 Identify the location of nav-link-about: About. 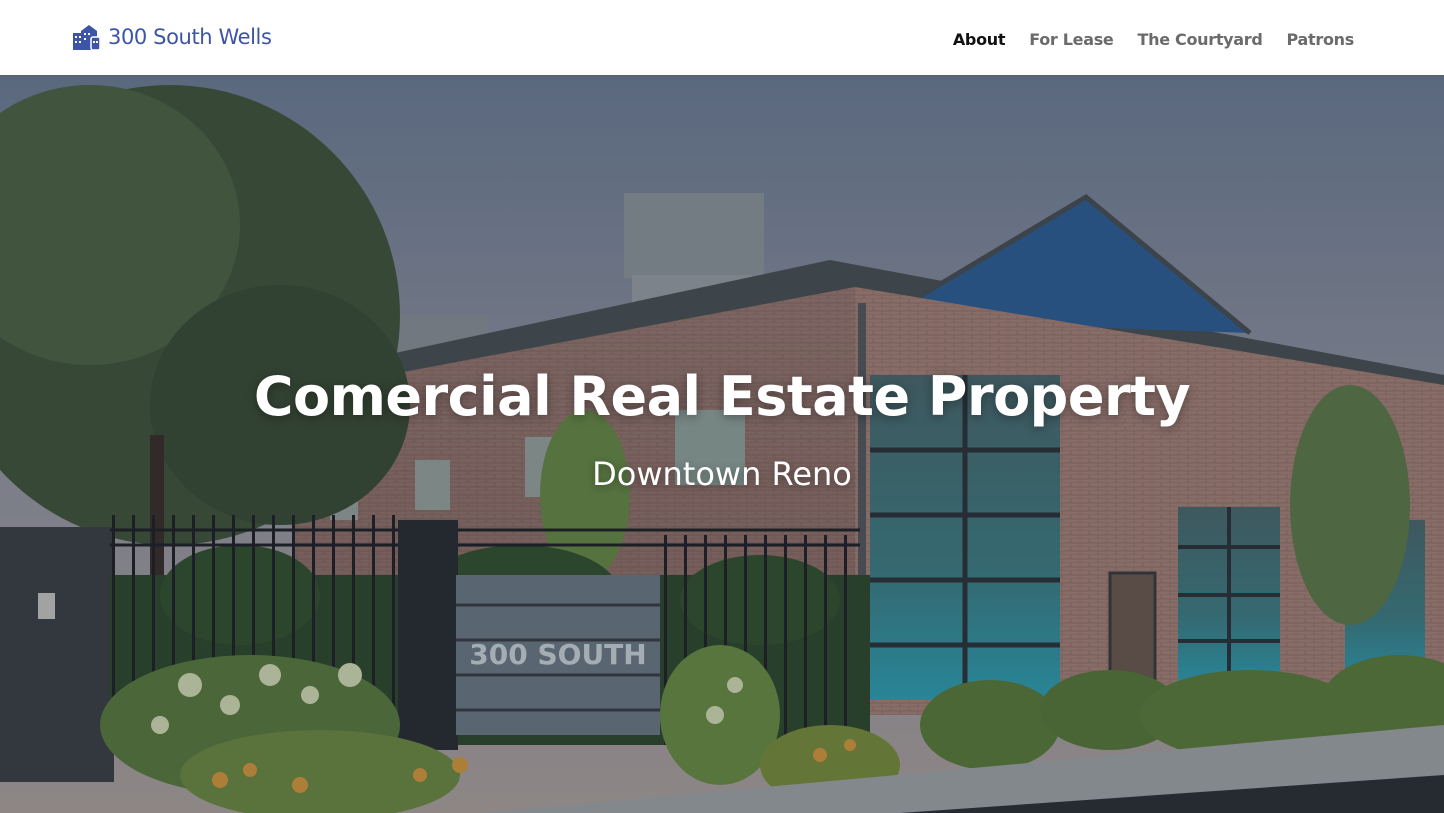
(979, 39).